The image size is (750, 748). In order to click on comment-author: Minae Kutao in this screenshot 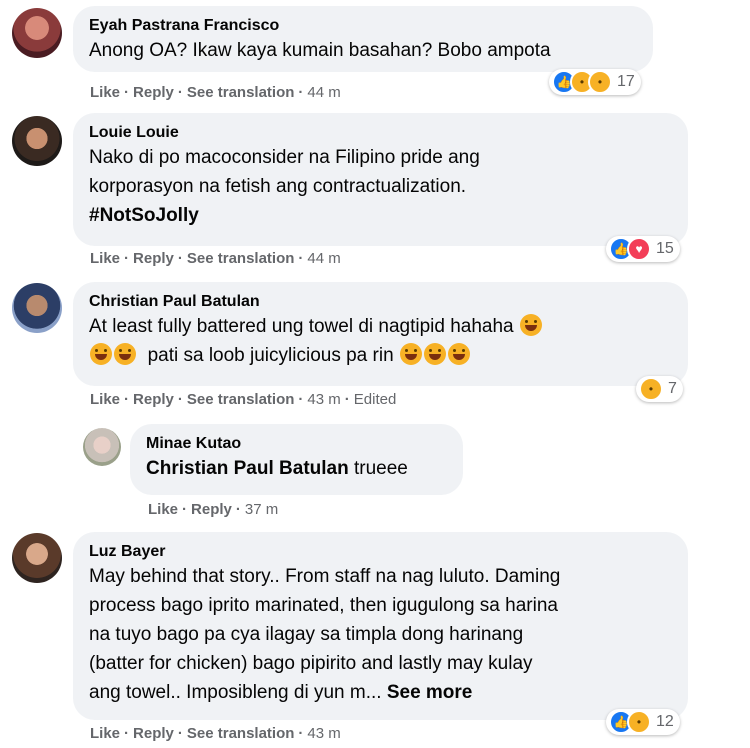, I will do `click(296, 444)`.